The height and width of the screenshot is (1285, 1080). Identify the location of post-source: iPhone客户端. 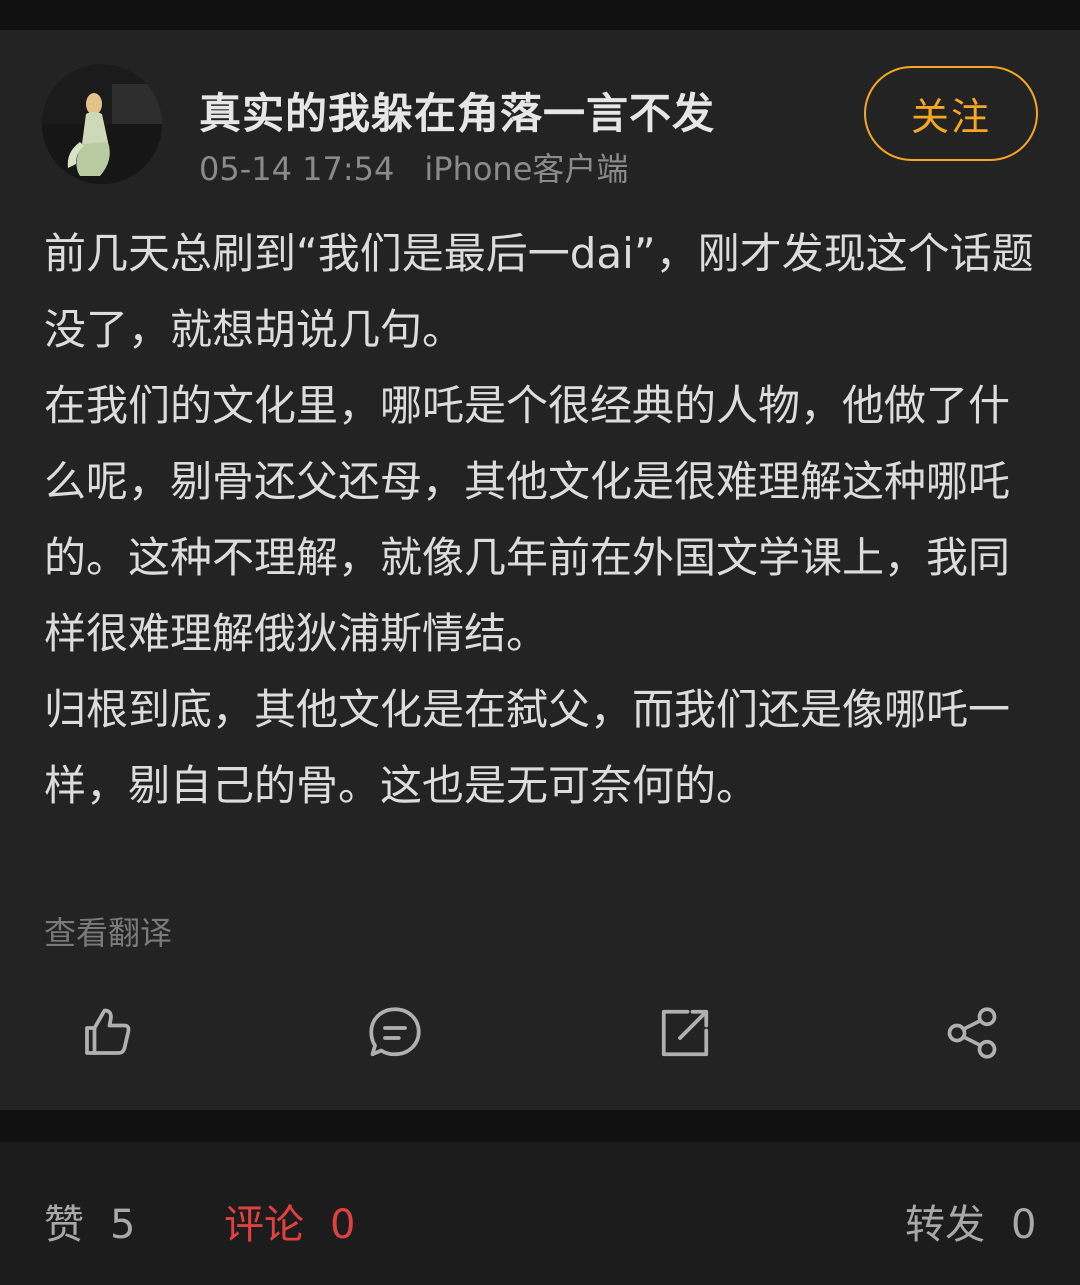
(526, 169).